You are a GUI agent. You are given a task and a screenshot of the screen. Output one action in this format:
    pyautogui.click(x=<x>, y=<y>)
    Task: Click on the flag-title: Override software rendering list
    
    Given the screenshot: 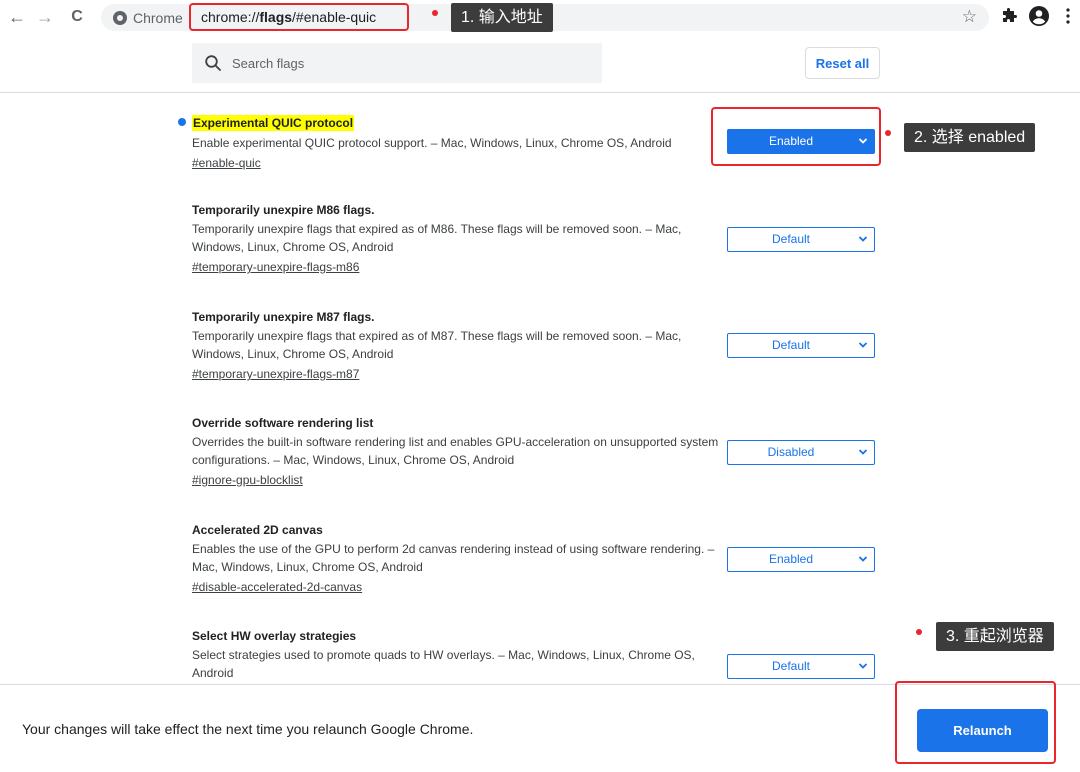 What is the action you would take?
    pyautogui.click(x=283, y=423)
    